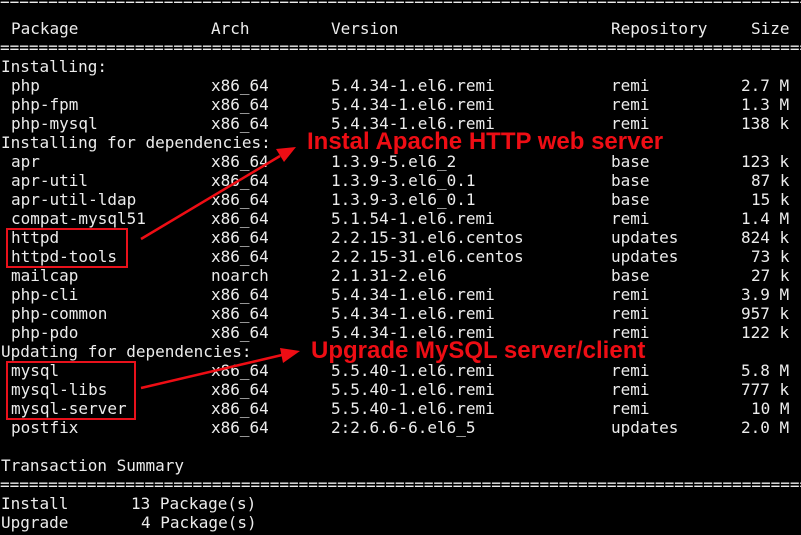 The image size is (801, 535). Describe the element at coordinates (210, 197) in the screenshot. I see `apache-arrow-line` at that location.